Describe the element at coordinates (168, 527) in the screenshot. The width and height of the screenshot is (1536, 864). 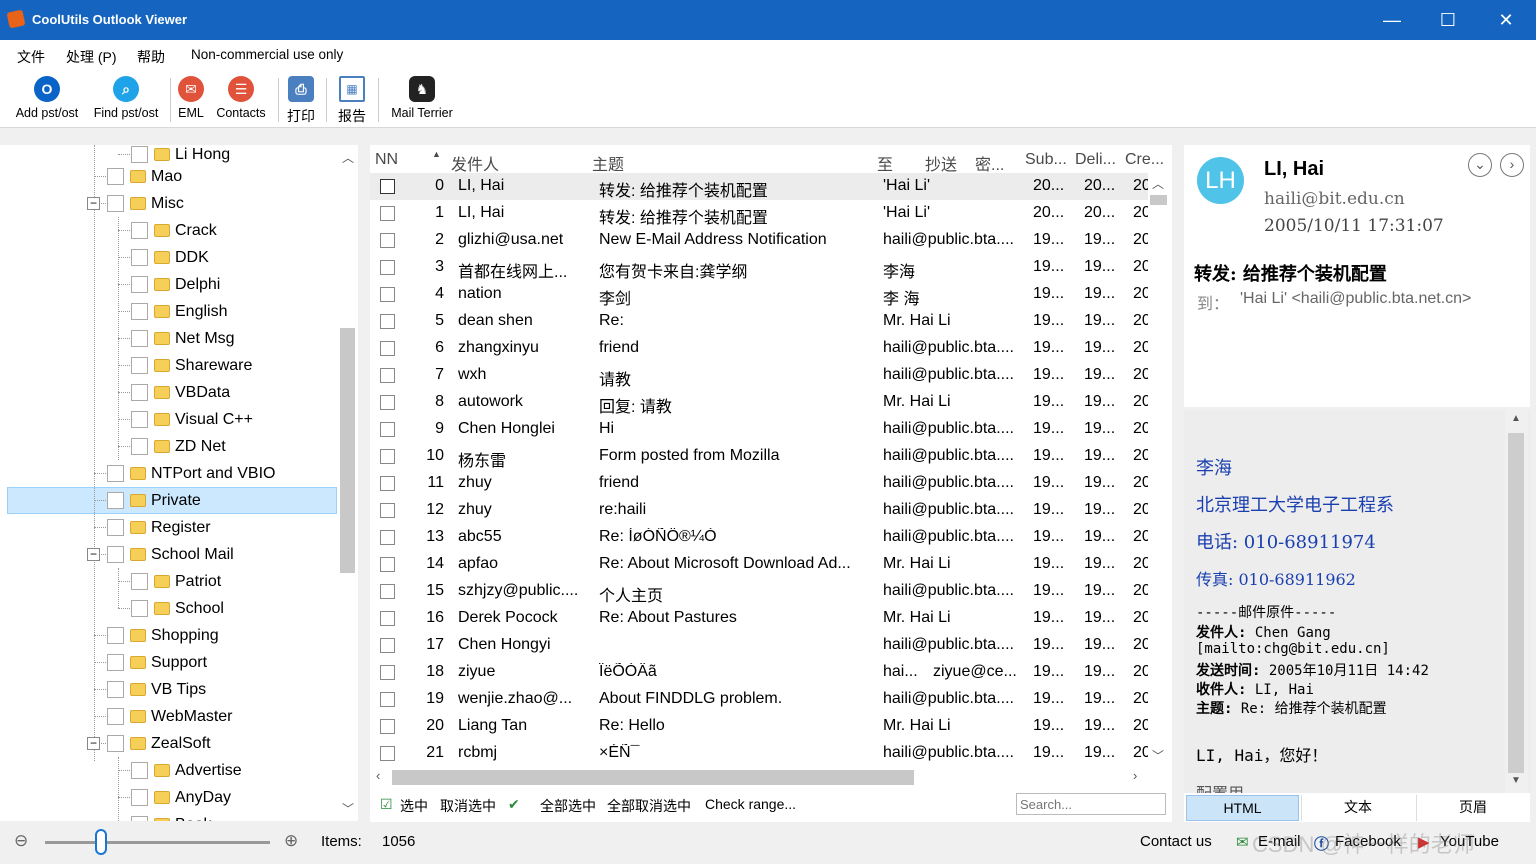
I see `tree-item: Register` at that location.